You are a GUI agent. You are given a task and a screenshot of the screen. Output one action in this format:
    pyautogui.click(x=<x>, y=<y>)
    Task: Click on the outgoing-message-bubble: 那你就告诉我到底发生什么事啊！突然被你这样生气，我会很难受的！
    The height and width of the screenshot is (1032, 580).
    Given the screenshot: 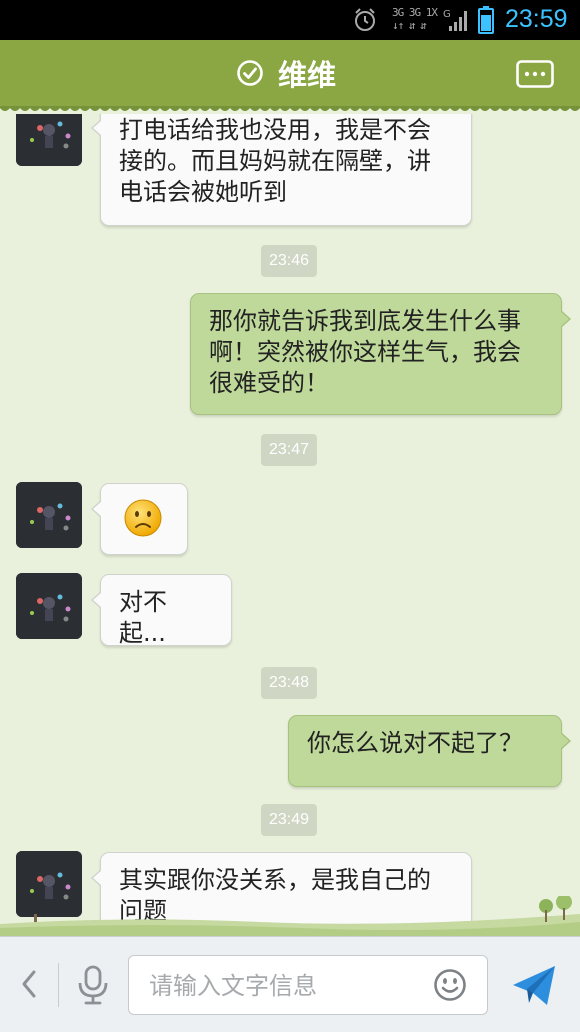 What is the action you would take?
    pyautogui.click(x=380, y=354)
    